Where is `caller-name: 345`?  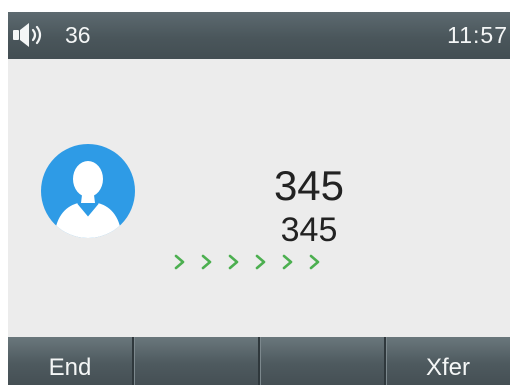 caller-name: 345 is located at coordinates (309, 185).